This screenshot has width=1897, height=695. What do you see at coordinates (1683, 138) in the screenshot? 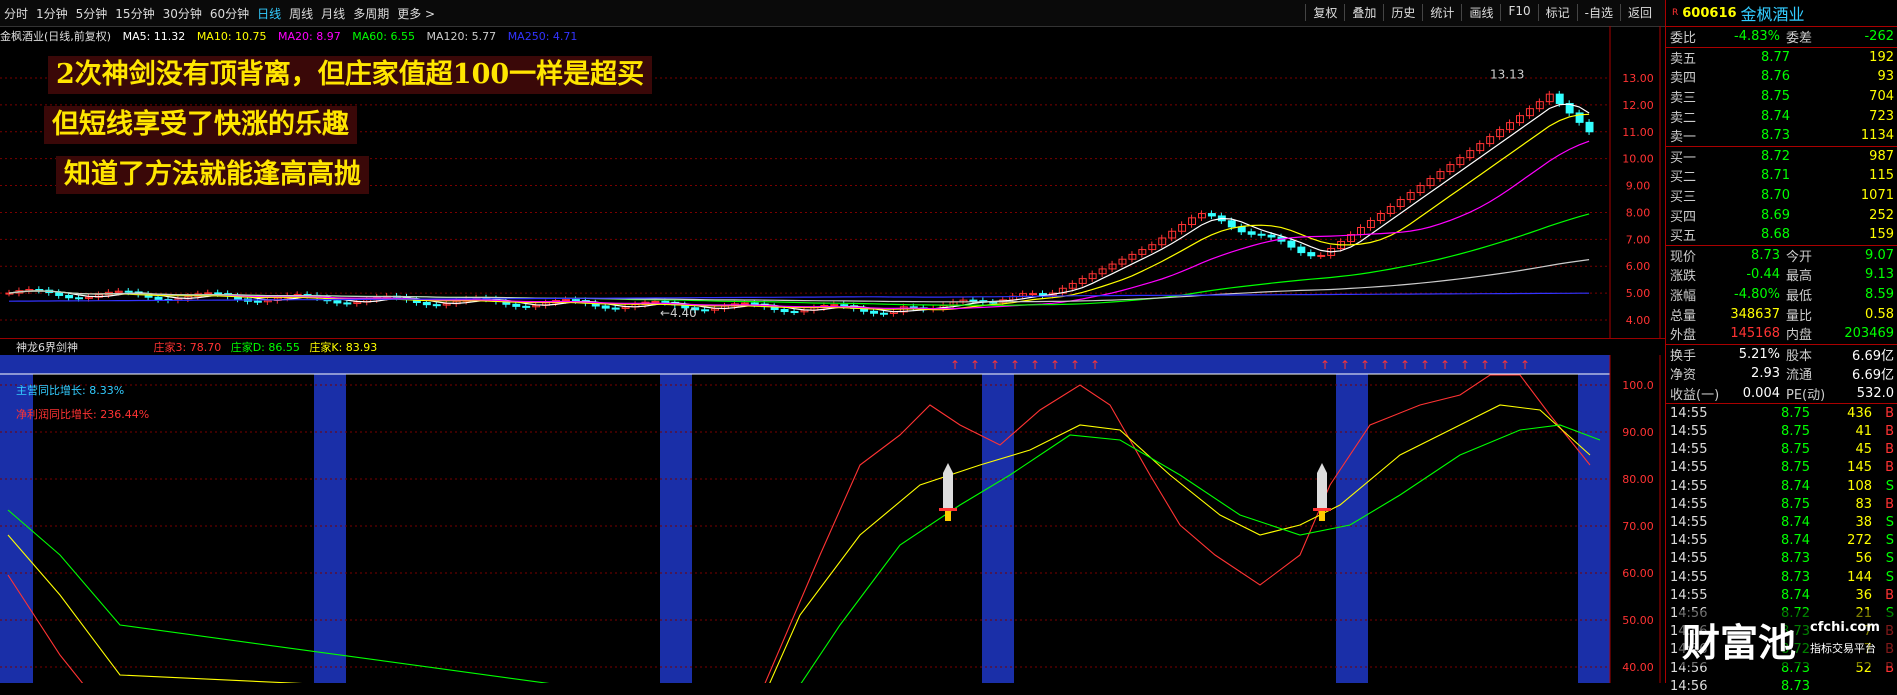
I see `ask-label: 卖一` at bounding box center [1683, 138].